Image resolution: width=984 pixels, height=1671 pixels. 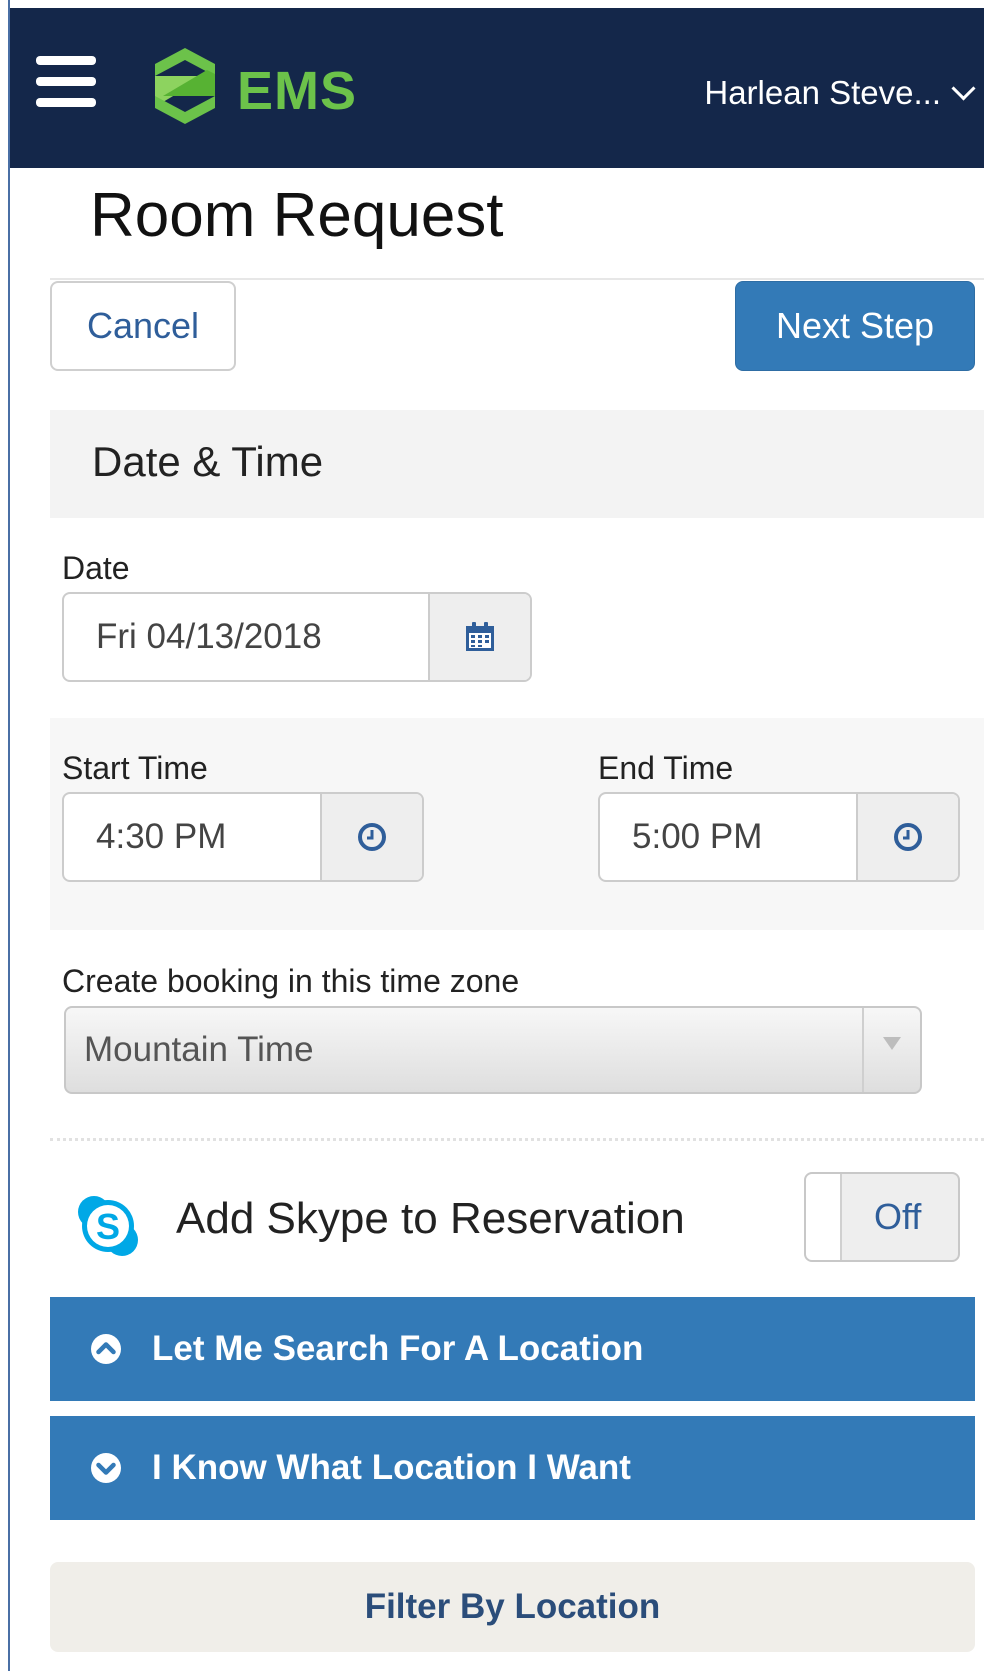 I want to click on ems-logo-mark-icon, so click(x=185, y=86).